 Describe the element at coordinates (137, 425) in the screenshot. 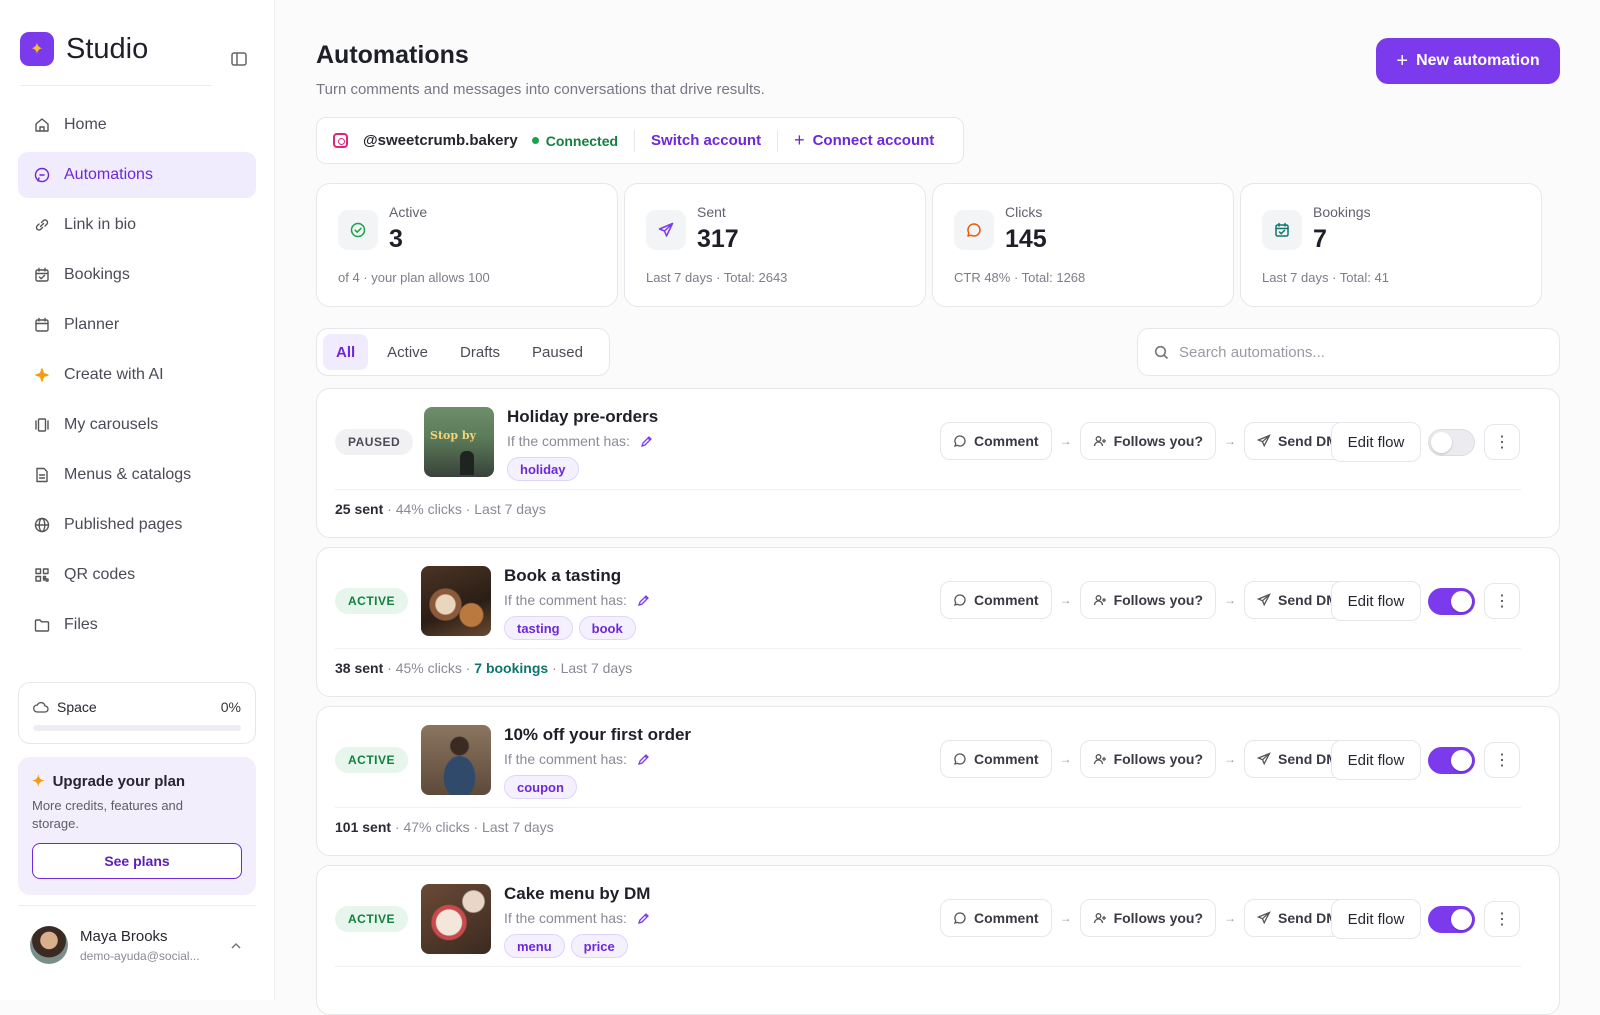

I see `sidebar-item-my-carousels: My carousels` at that location.